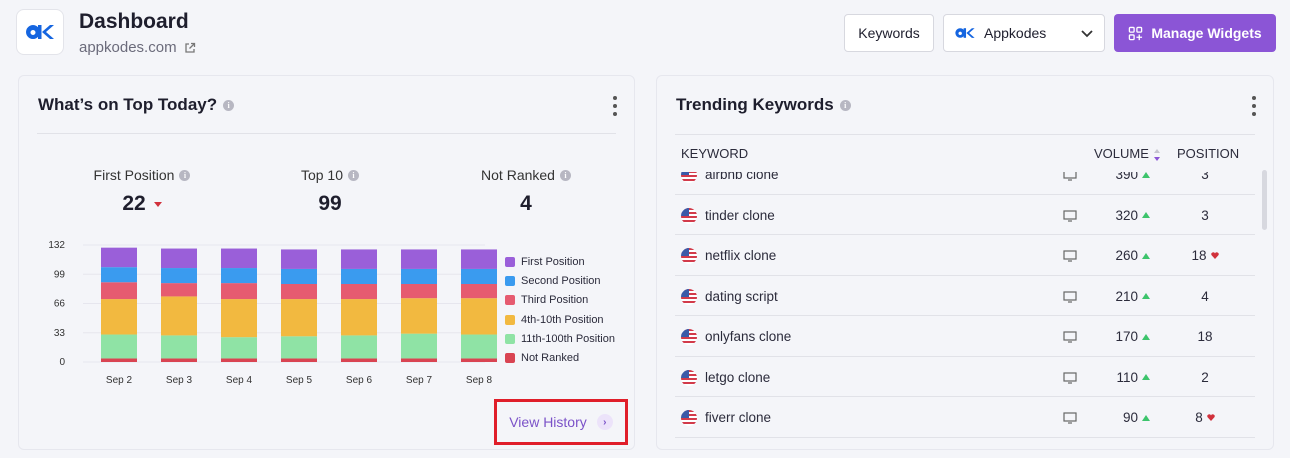 The image size is (1290, 458). Describe the element at coordinates (763, 105) in the screenshot. I see `card-title: Trending Keywords i` at that location.